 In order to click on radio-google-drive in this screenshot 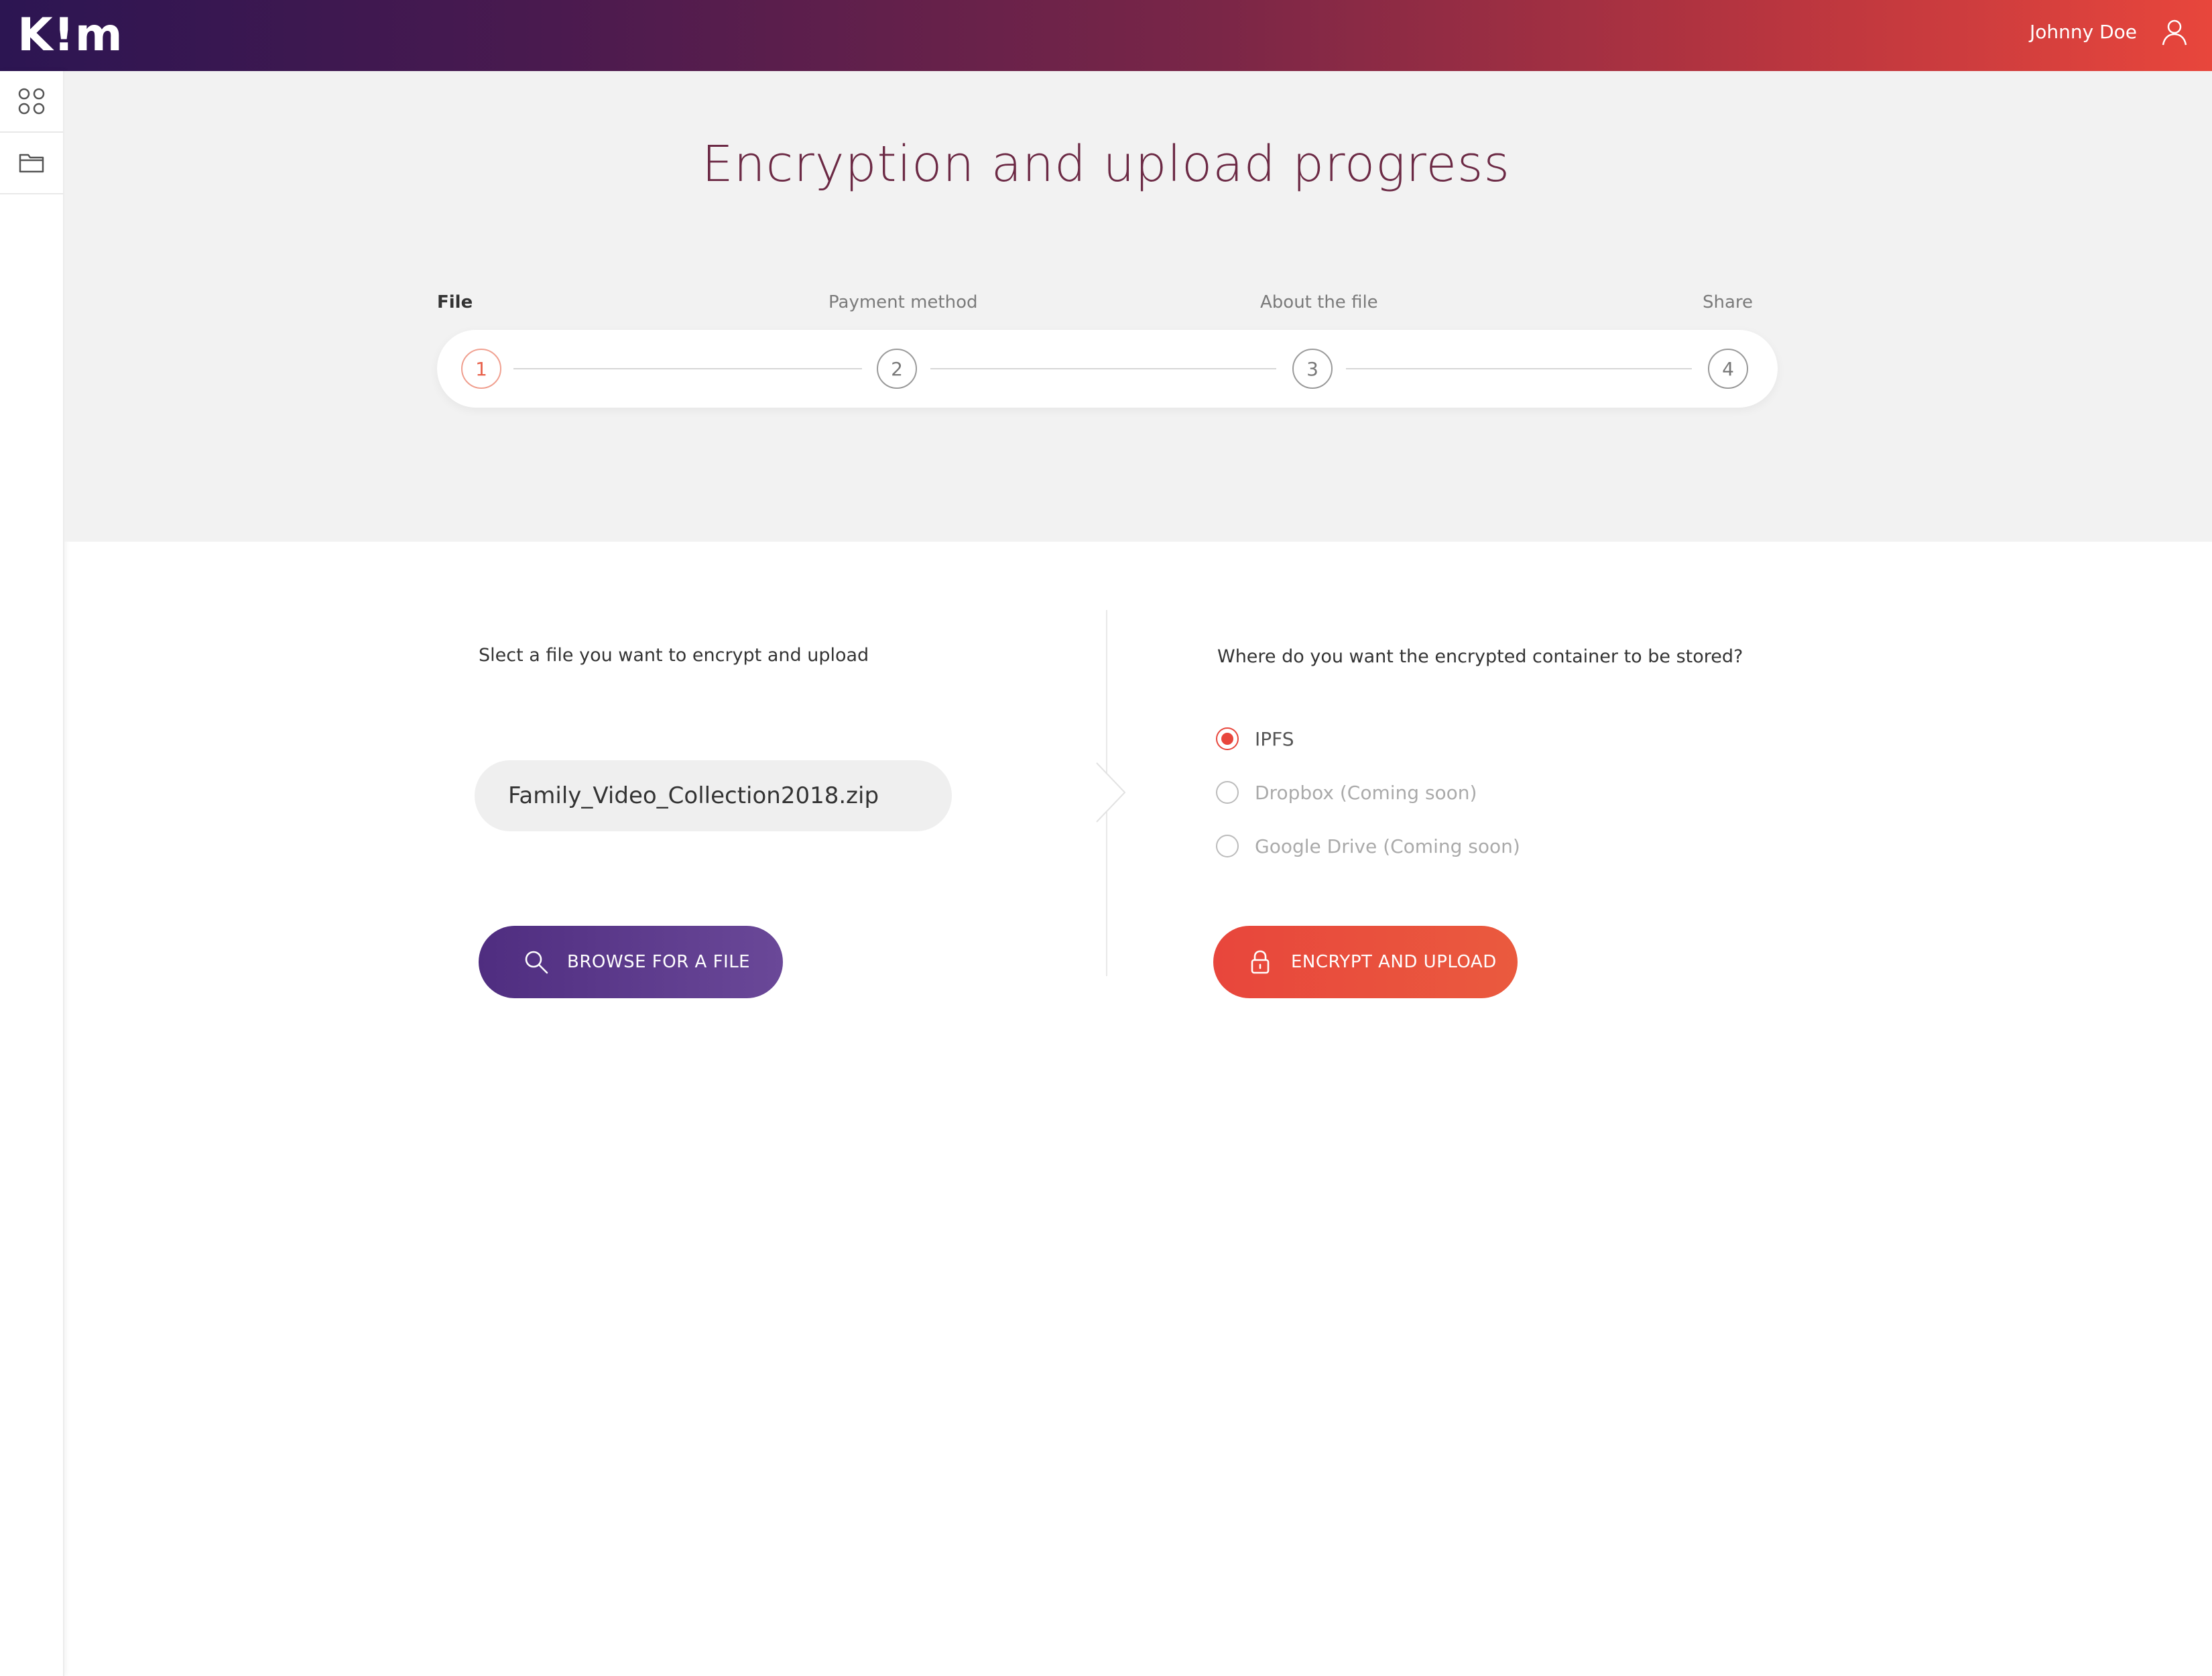, I will do `click(1227, 846)`.